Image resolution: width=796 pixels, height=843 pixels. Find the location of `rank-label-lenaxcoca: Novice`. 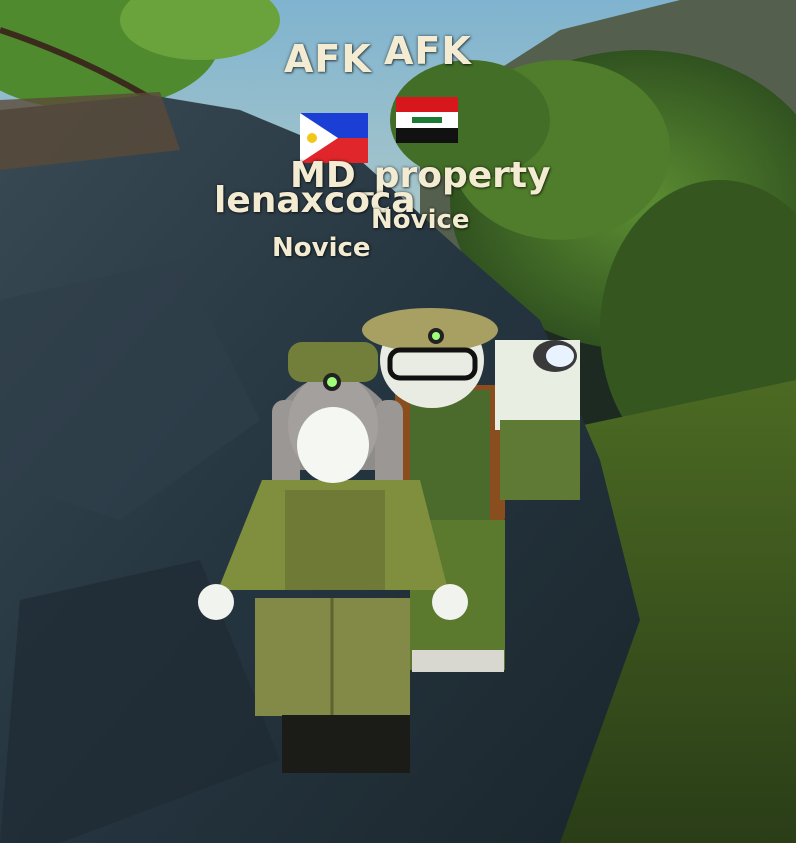

rank-label-lenaxcoca: Novice is located at coordinates (321, 248).